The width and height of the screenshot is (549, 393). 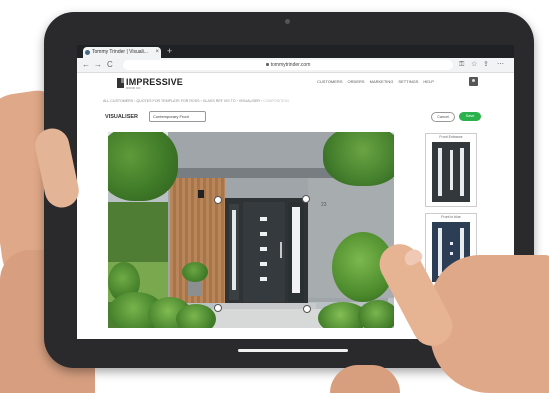 What do you see at coordinates (306, 199) in the screenshot?
I see `resize-handle-top-right` at bounding box center [306, 199].